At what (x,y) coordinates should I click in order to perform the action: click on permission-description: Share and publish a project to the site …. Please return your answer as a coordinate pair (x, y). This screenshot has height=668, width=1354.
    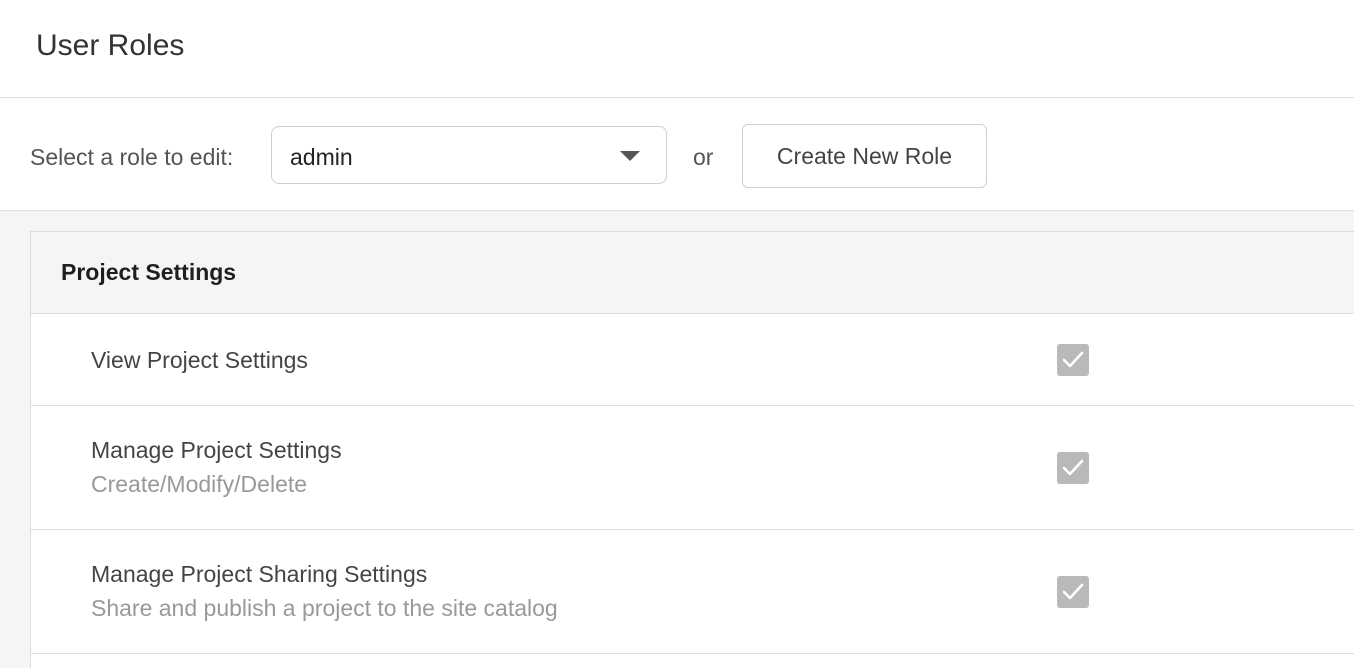
    Looking at the image, I should click on (324, 608).